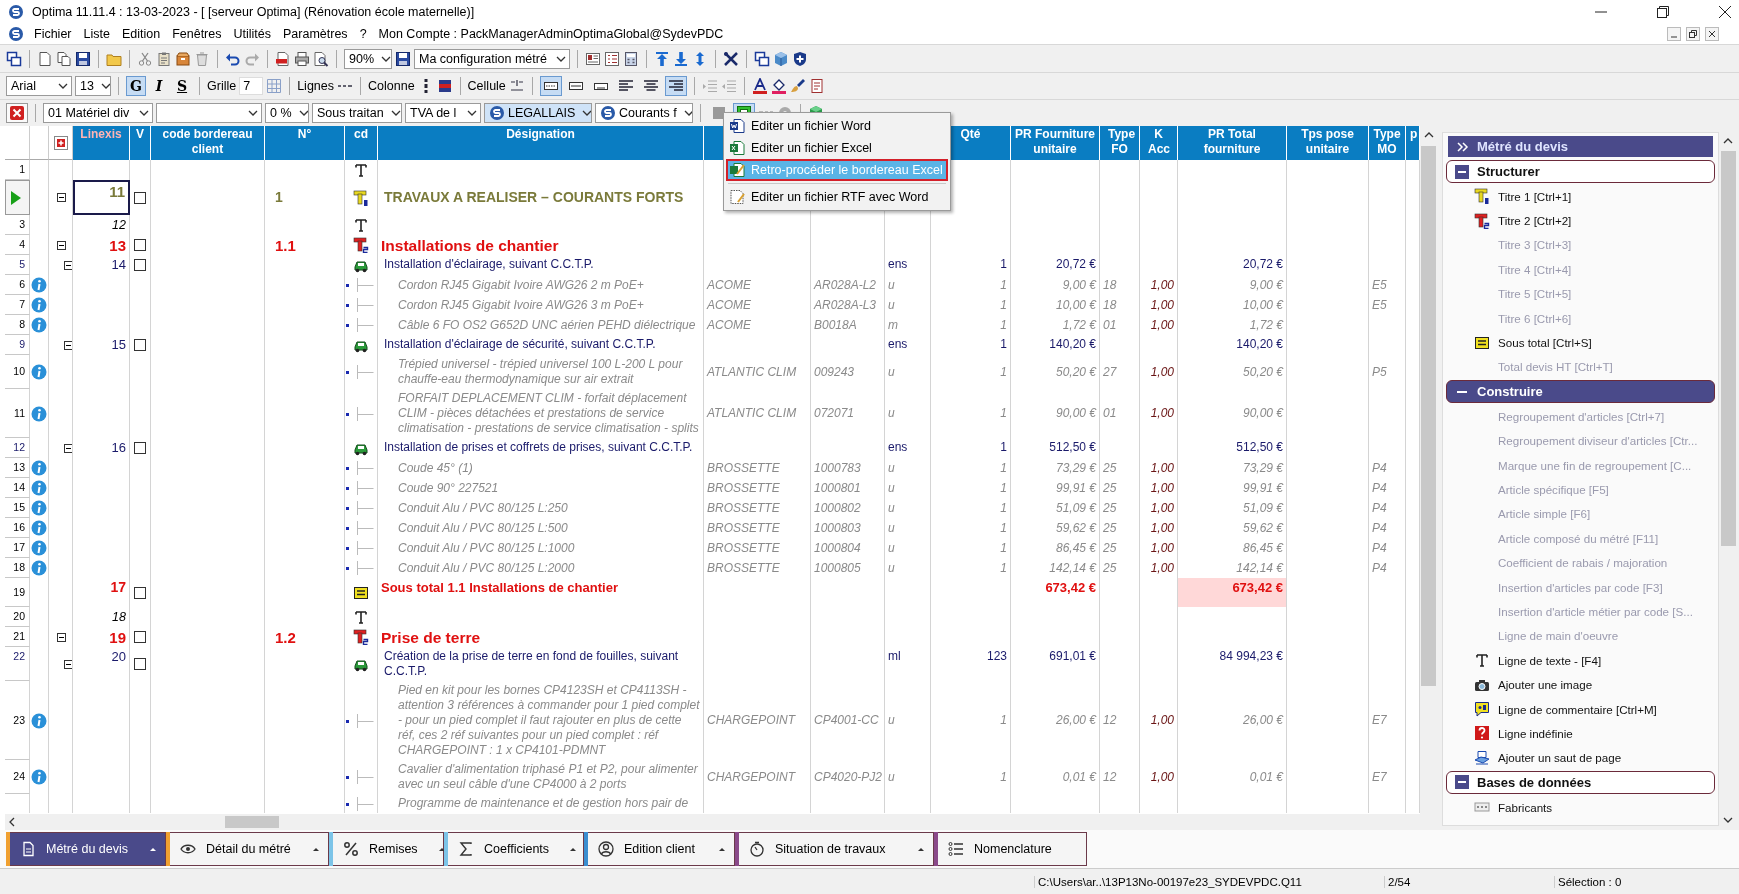  What do you see at coordinates (1580, 342) in the screenshot?
I see `panel-item: Sous total [Ctrl+S]` at bounding box center [1580, 342].